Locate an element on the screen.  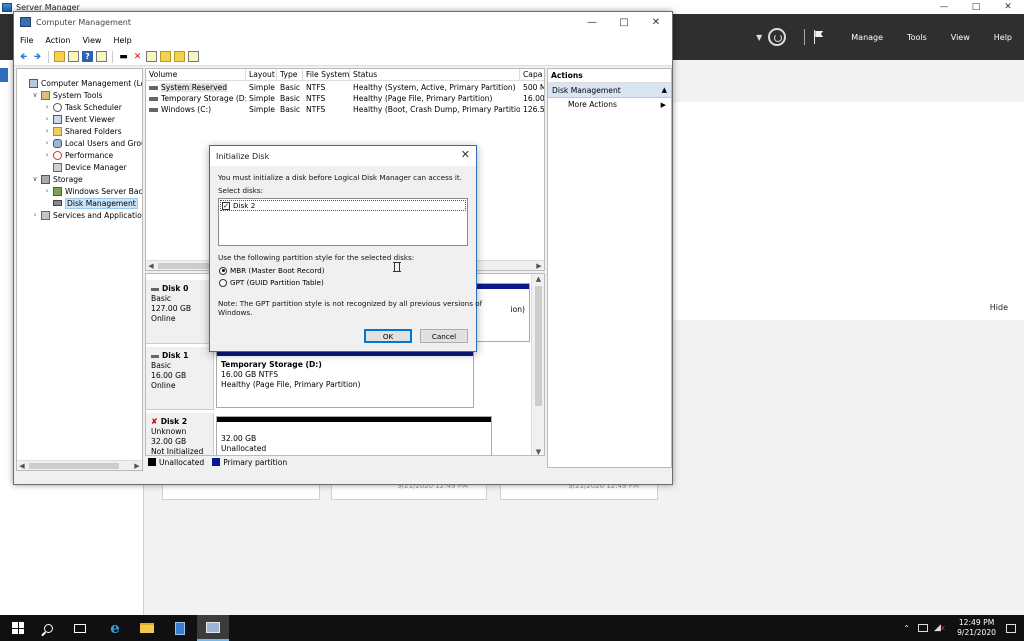
sm-menu-help: Help is located at coordinates (1003, 37).